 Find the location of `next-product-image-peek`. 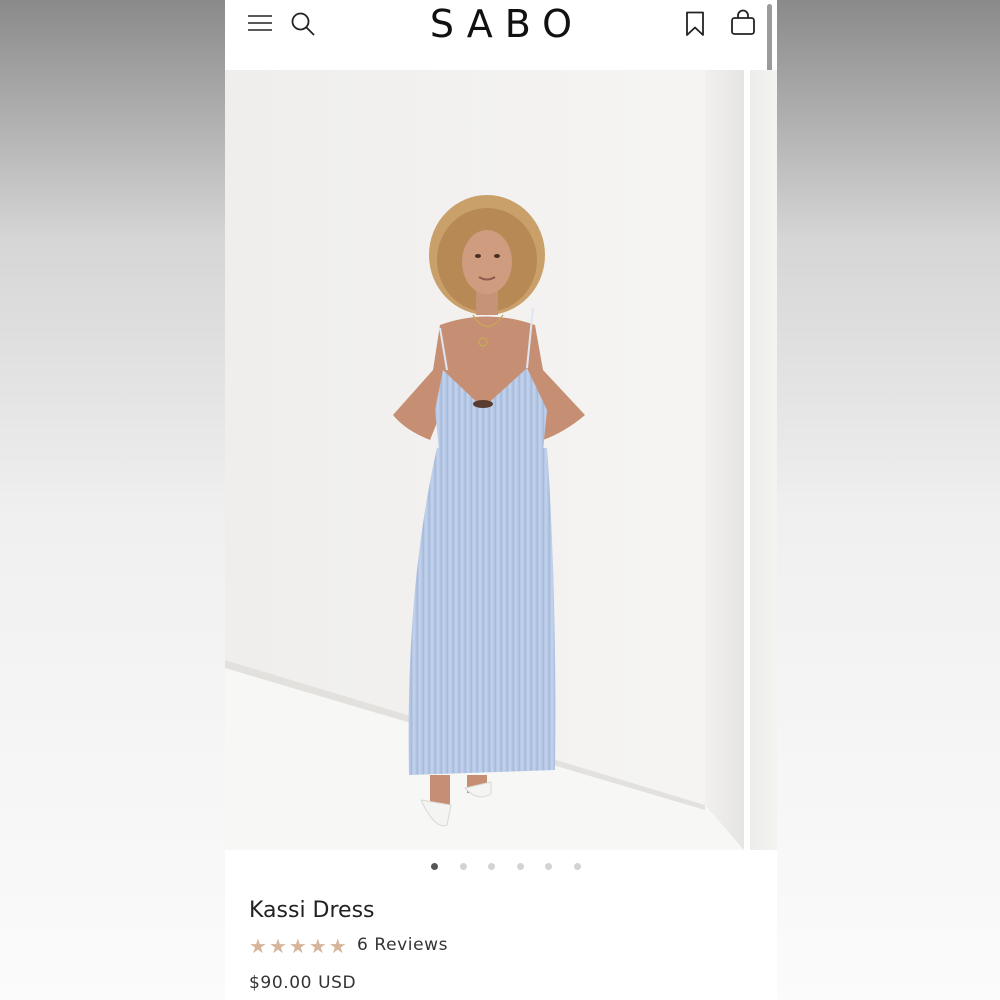

next-product-image-peek is located at coordinates (763, 460).